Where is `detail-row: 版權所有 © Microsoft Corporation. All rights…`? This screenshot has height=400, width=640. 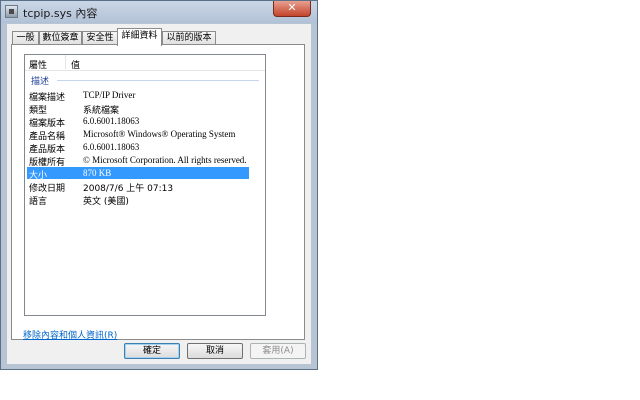
detail-row: 版權所有 © Microsoft Corporation. All rights… is located at coordinates (138, 161).